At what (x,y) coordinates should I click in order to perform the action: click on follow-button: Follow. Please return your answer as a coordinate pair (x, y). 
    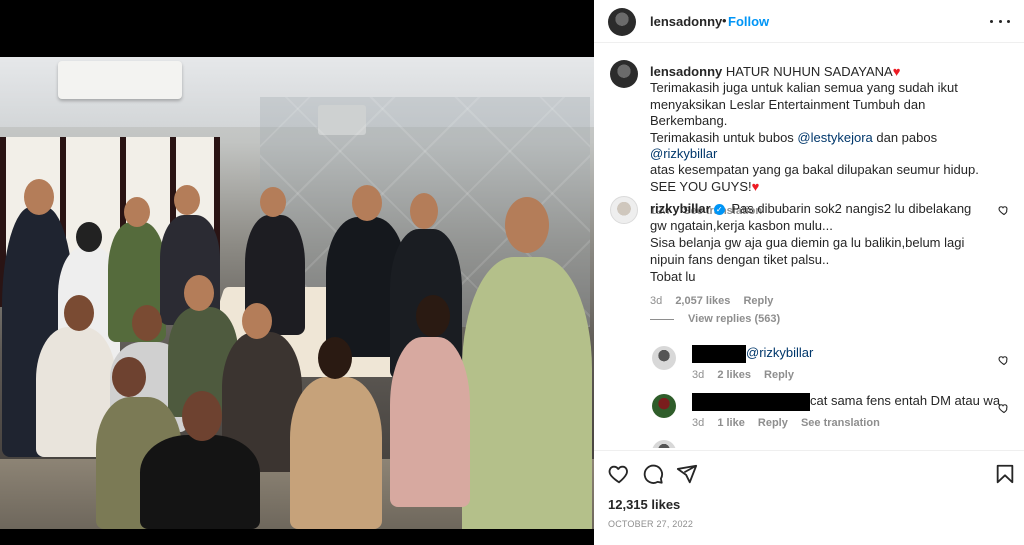
    Looking at the image, I should click on (748, 21).